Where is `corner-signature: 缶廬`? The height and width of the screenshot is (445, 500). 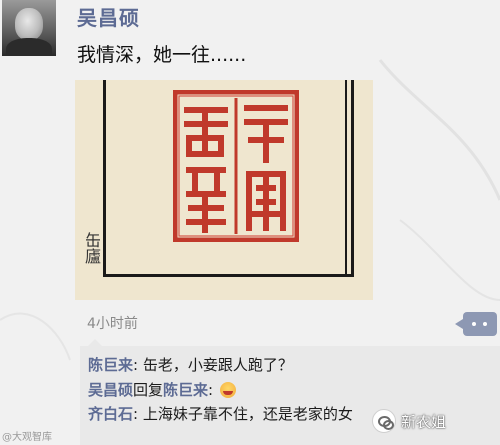
corner-signature: 缶廬 is located at coordinates (91, 248).